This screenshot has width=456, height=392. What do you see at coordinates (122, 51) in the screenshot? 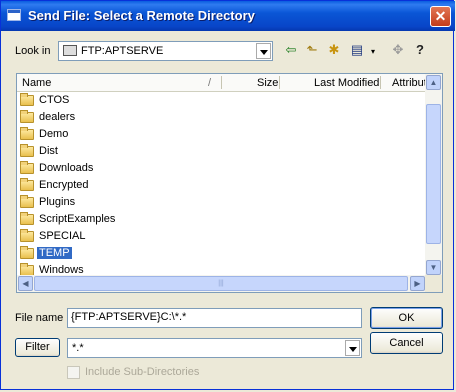
I see `look-in-value: FTP:APTSERVE` at bounding box center [122, 51].